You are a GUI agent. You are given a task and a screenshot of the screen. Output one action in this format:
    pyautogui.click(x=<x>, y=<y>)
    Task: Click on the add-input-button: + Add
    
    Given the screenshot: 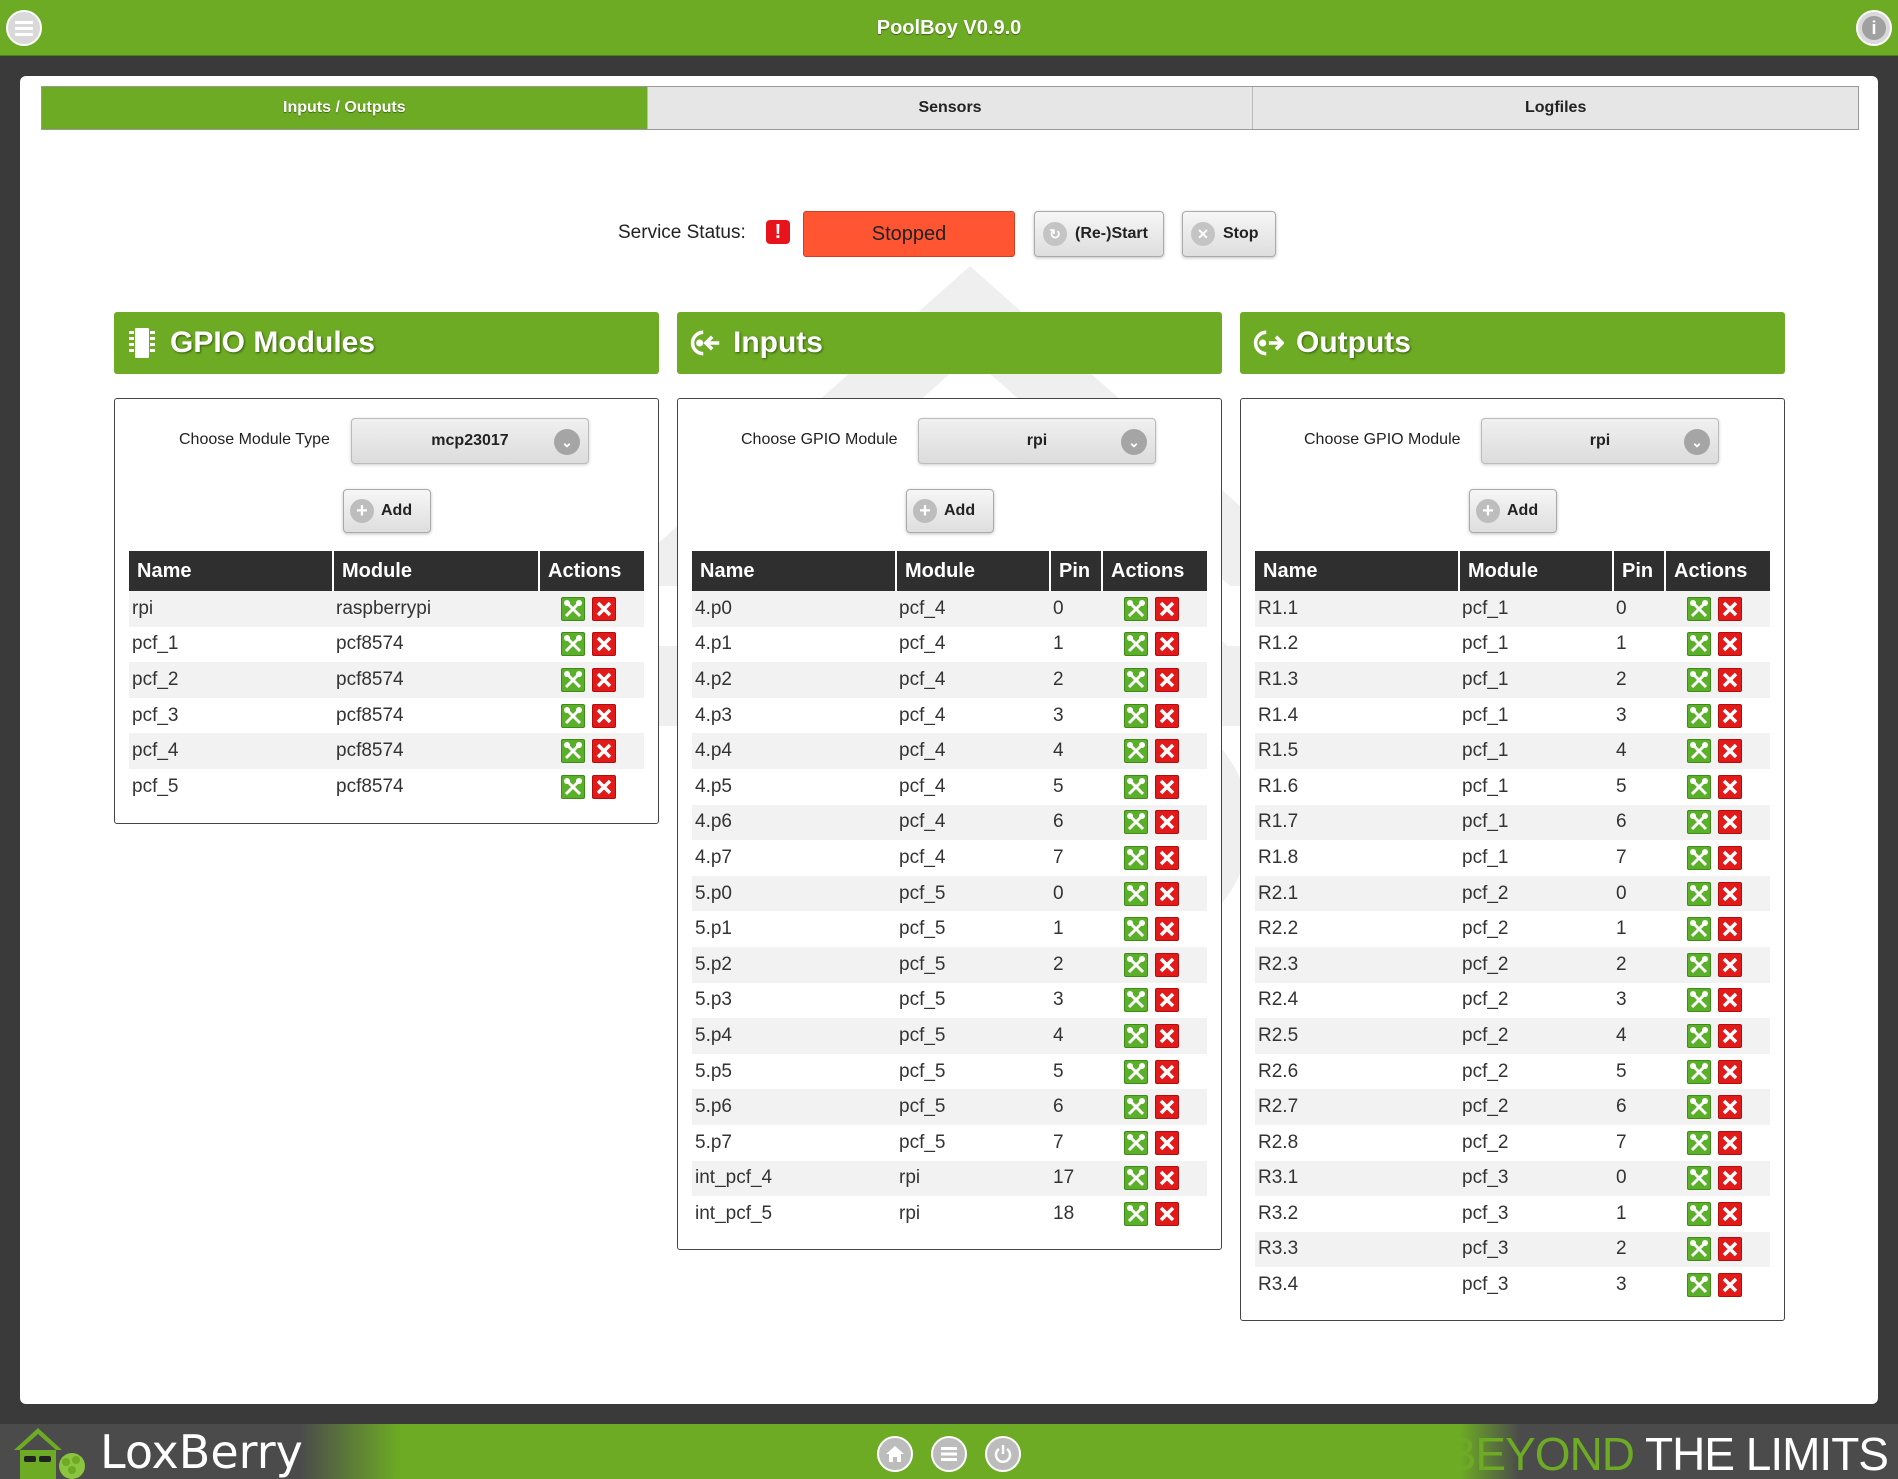 What is the action you would take?
    pyautogui.click(x=950, y=511)
    